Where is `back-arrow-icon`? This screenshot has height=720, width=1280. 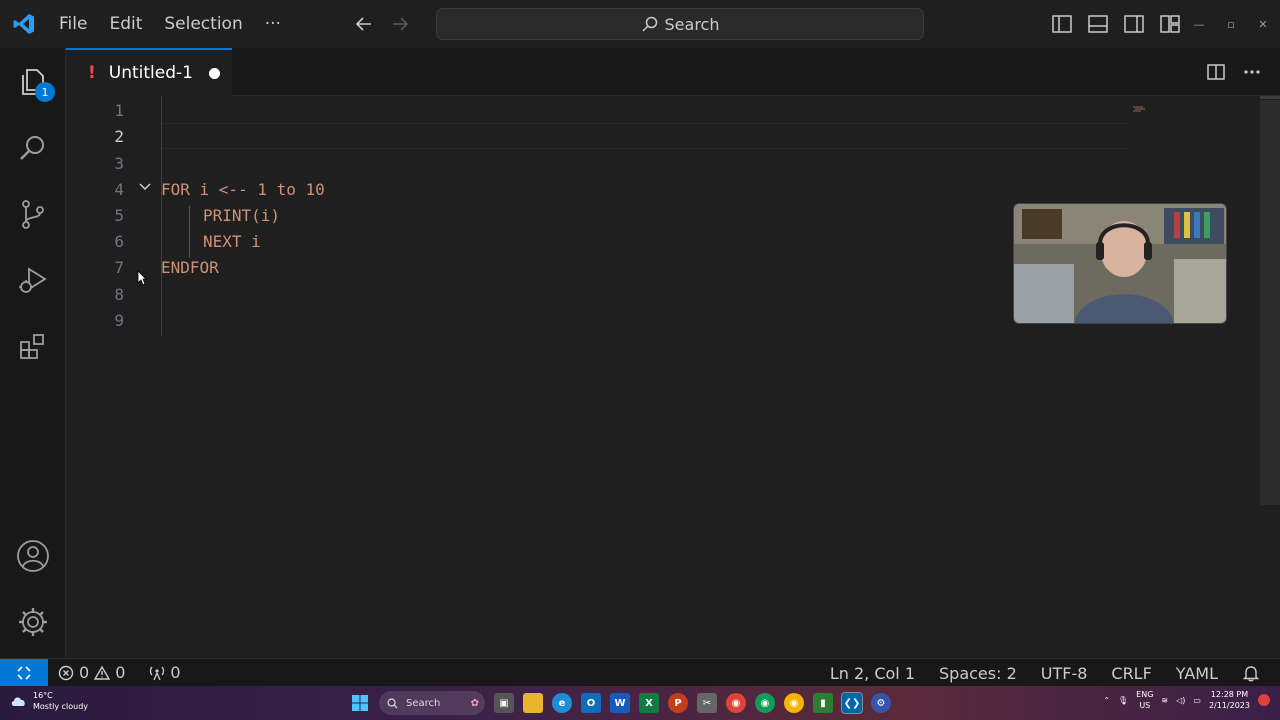 back-arrow-icon is located at coordinates (364, 24).